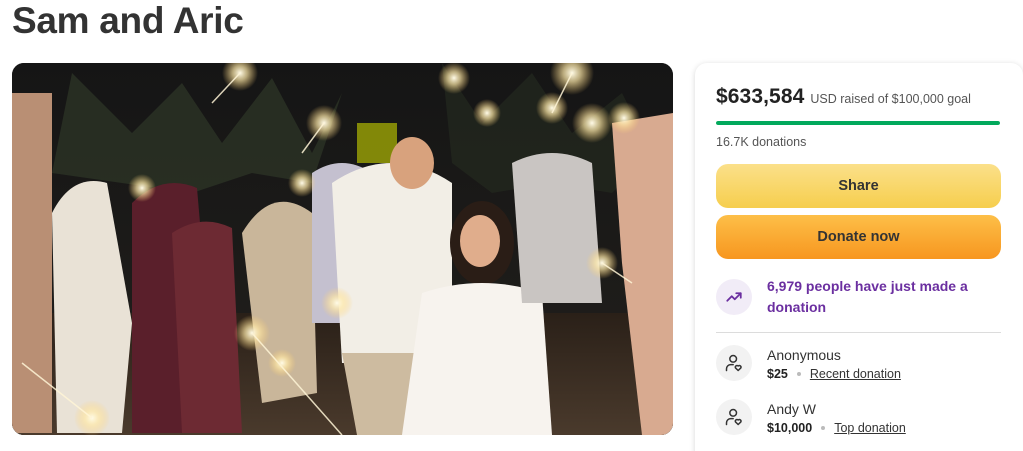  Describe the element at coordinates (858, 237) in the screenshot. I see `donate-now-button: Donate now` at that location.